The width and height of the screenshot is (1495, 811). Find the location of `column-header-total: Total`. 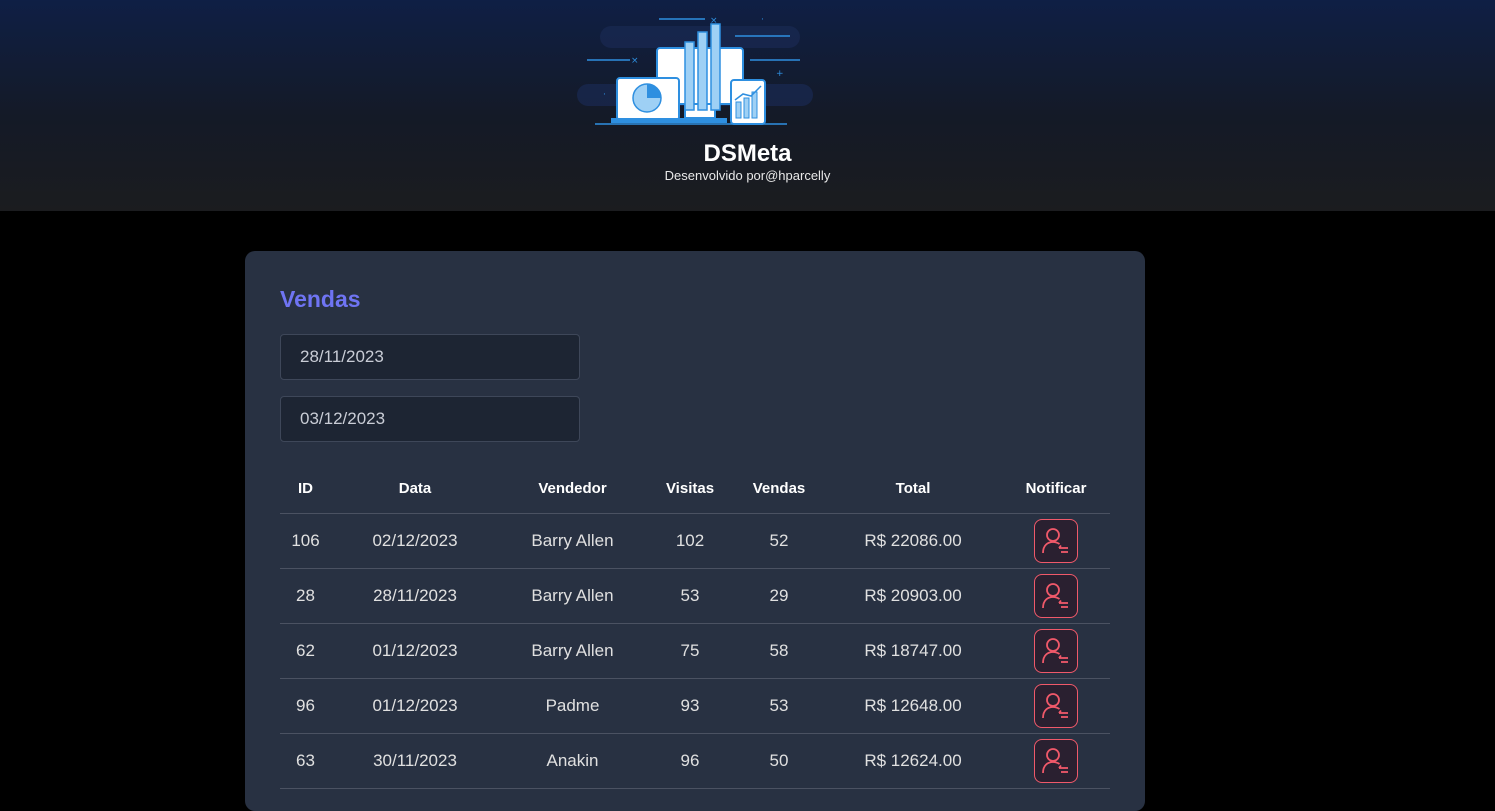

column-header-total: Total is located at coordinates (913, 489).